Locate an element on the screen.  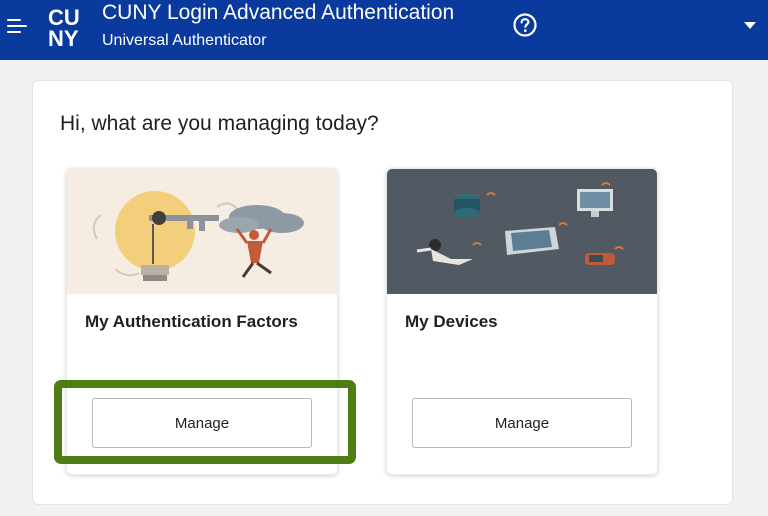
hamburger-menu-icon is located at coordinates (17, 26).